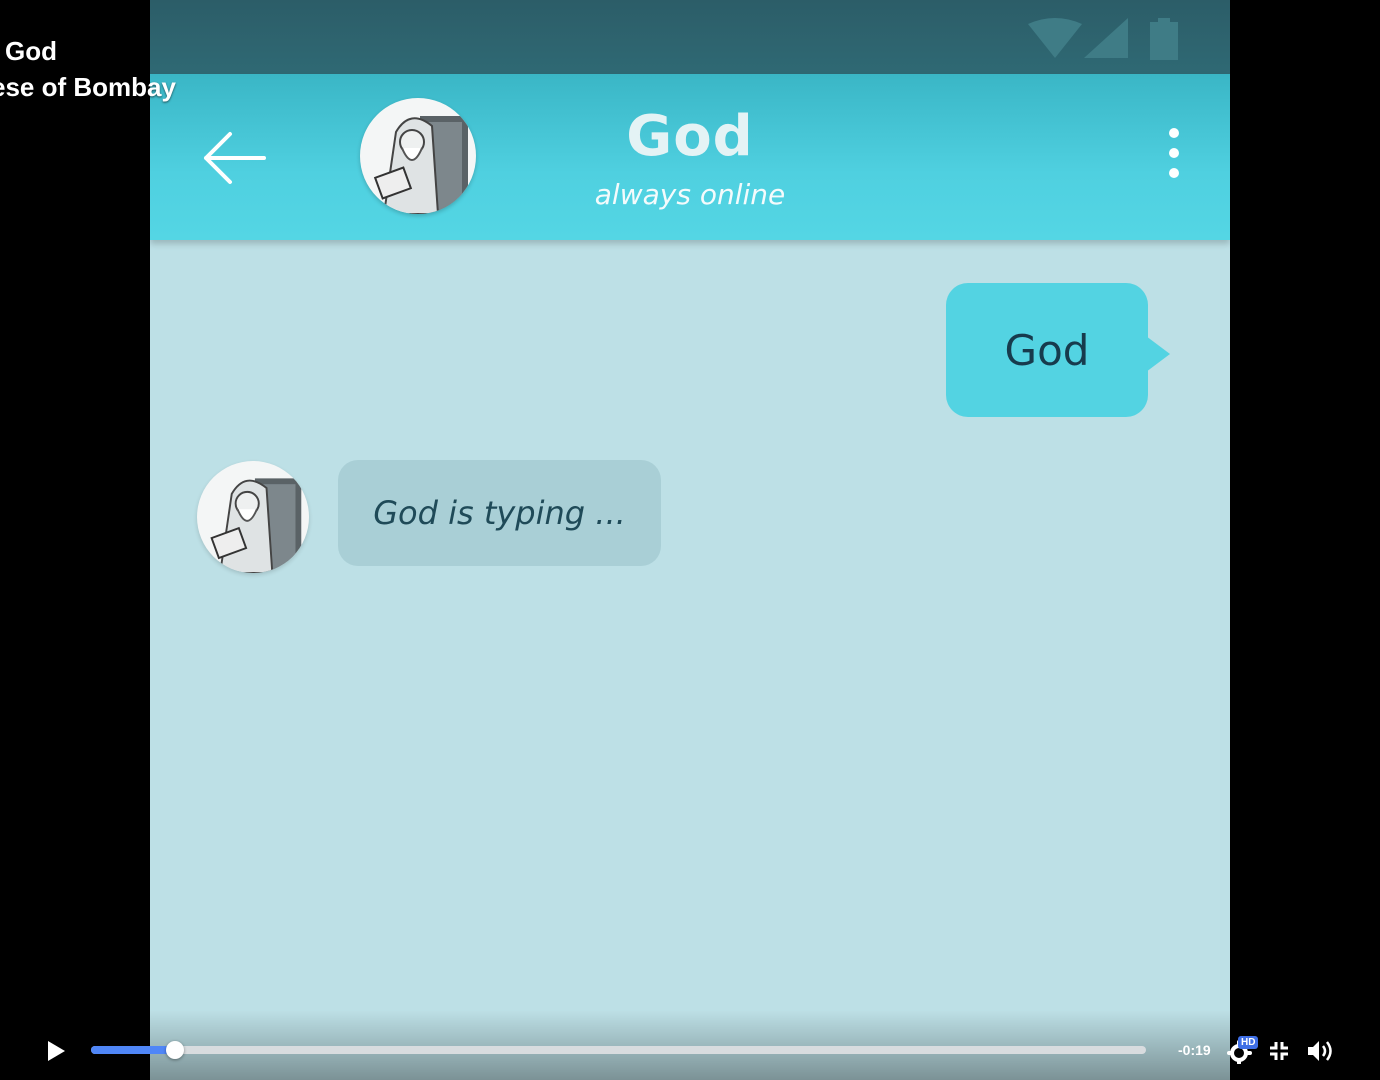 The height and width of the screenshot is (1080, 1380). I want to click on play-icon, so click(56, 1051).